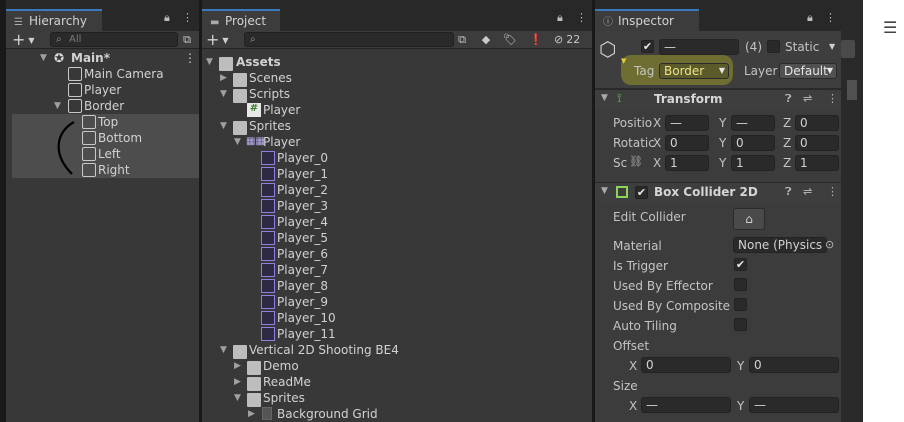  Describe the element at coordinates (102, 154) in the screenshot. I see `hierarchy-row-left: Left` at that location.